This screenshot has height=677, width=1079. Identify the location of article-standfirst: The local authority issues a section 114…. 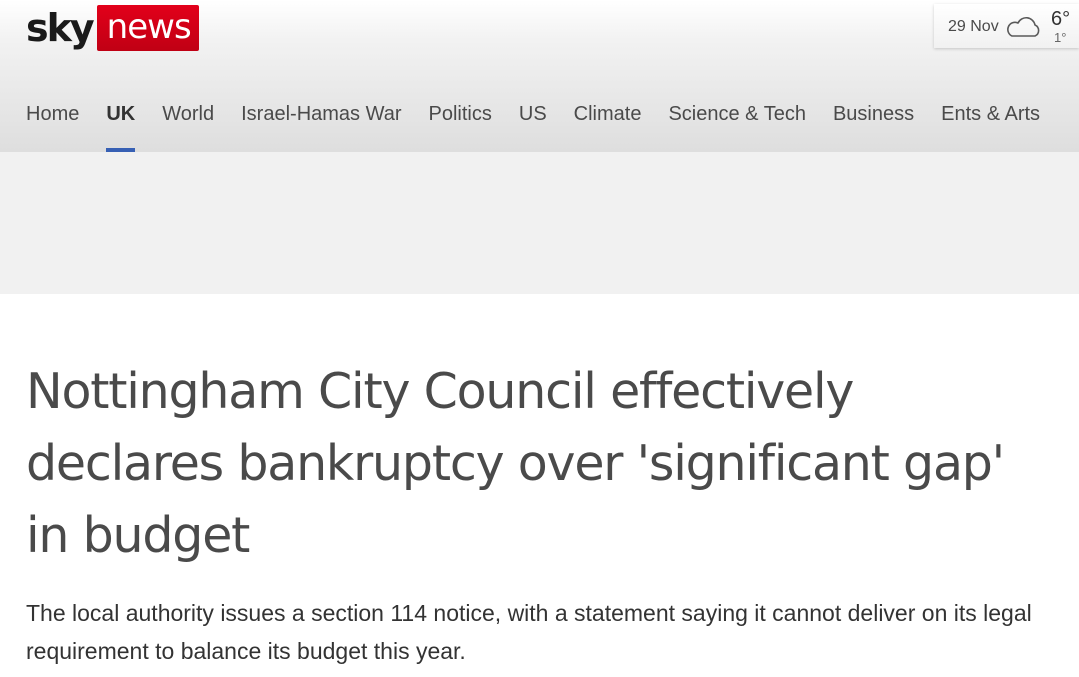
(529, 632).